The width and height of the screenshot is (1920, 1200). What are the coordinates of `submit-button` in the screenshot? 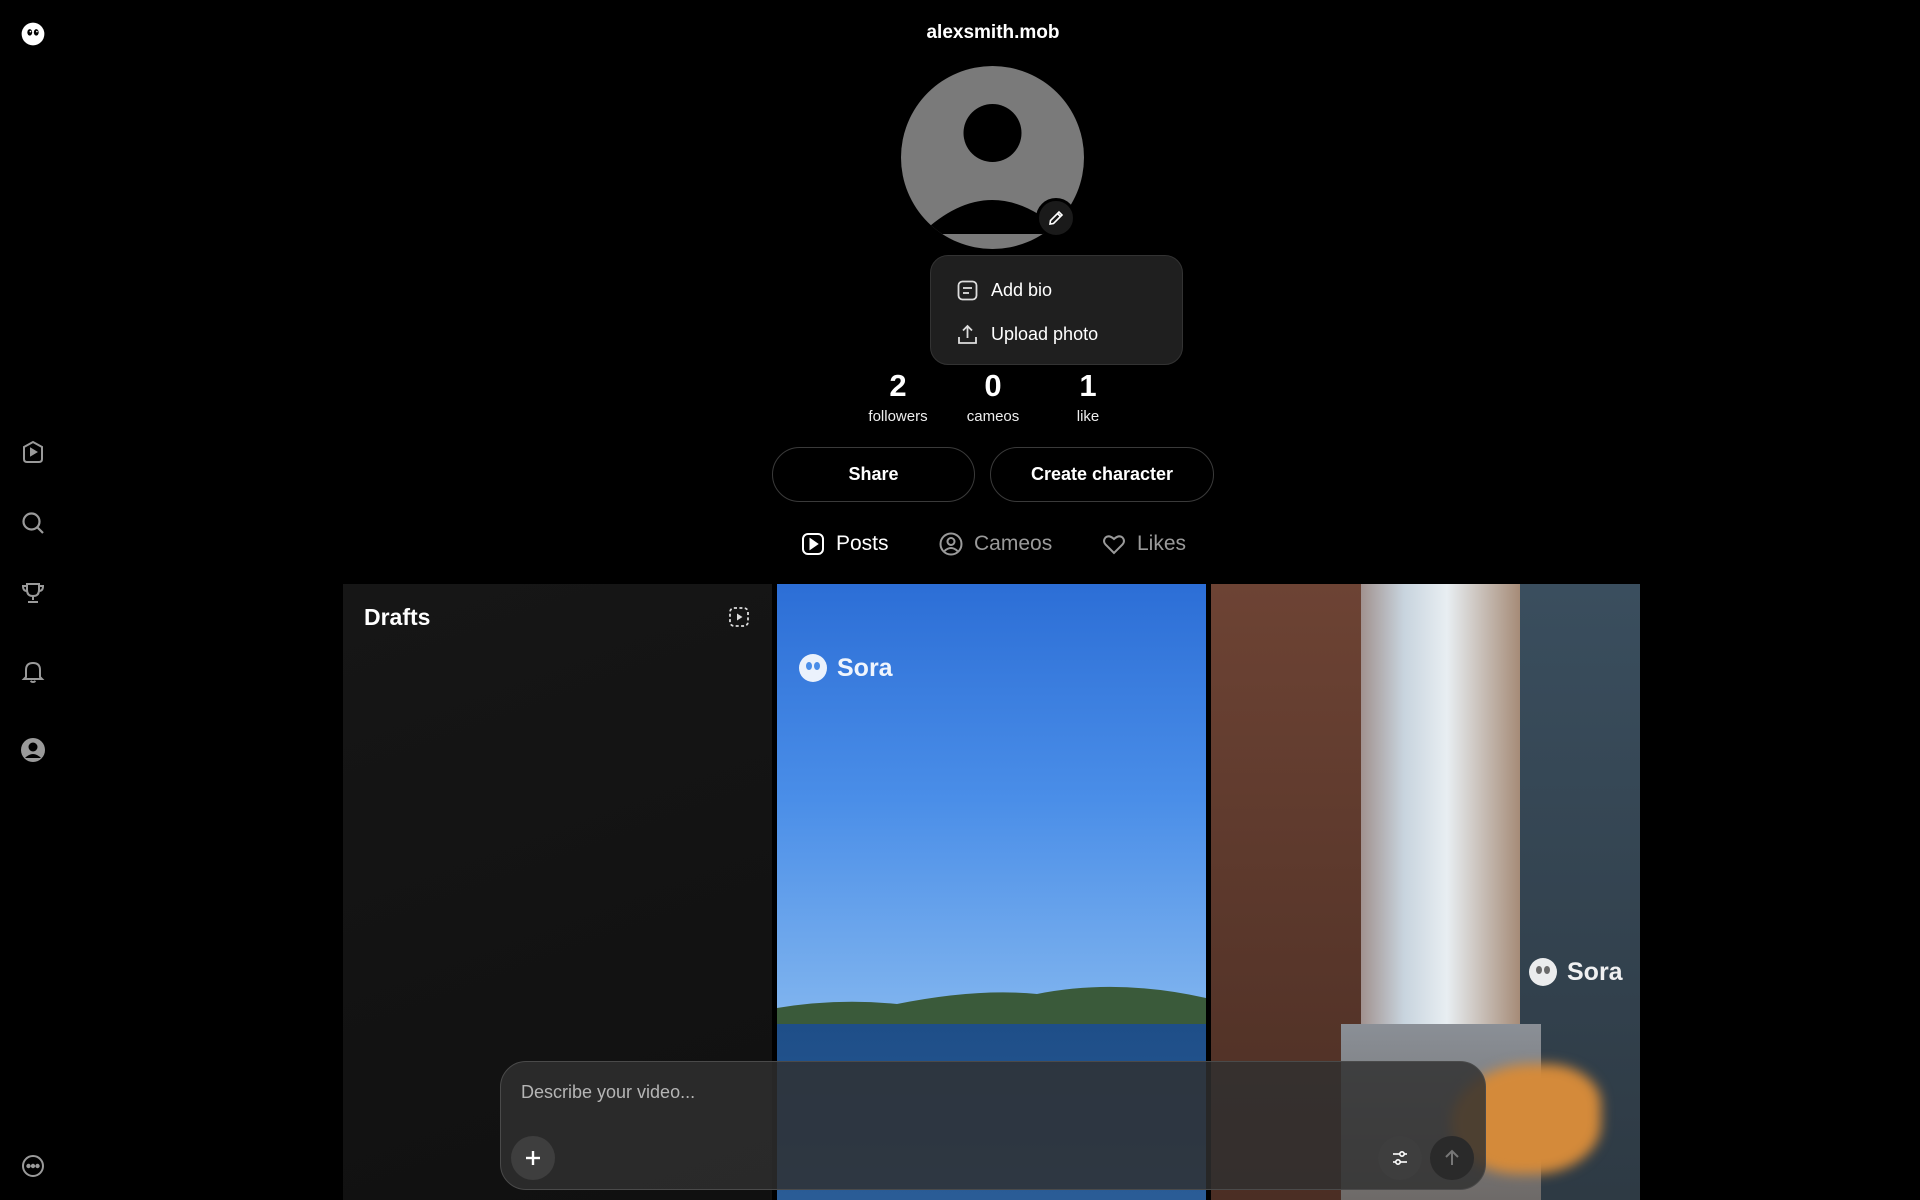 It's located at (1452, 1158).